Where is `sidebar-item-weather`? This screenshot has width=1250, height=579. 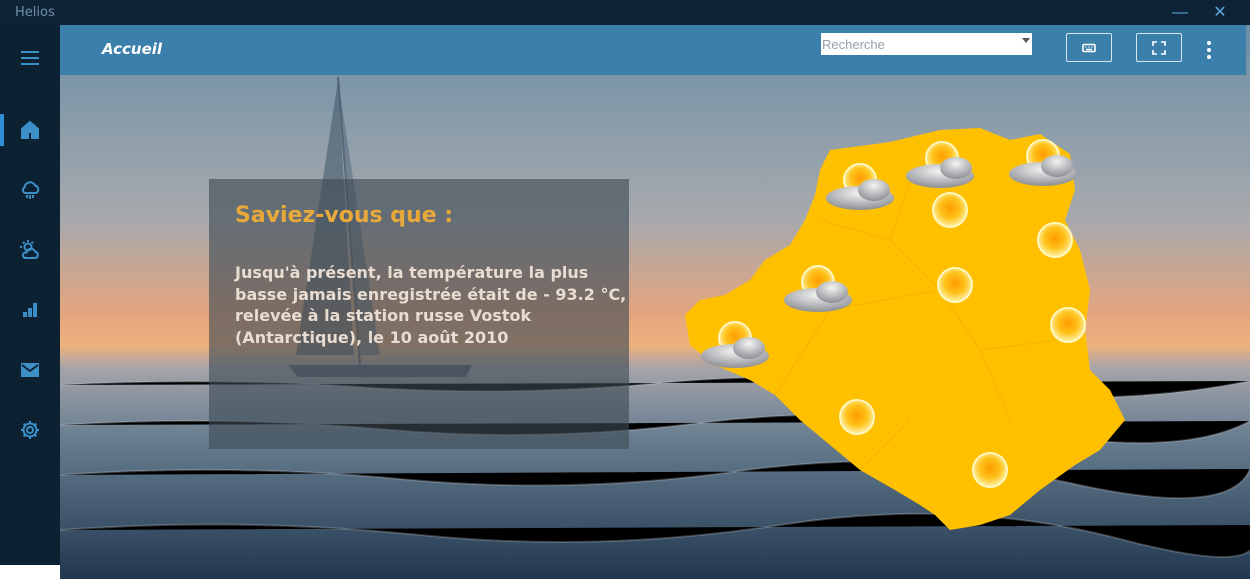
sidebar-item-weather is located at coordinates (30, 250).